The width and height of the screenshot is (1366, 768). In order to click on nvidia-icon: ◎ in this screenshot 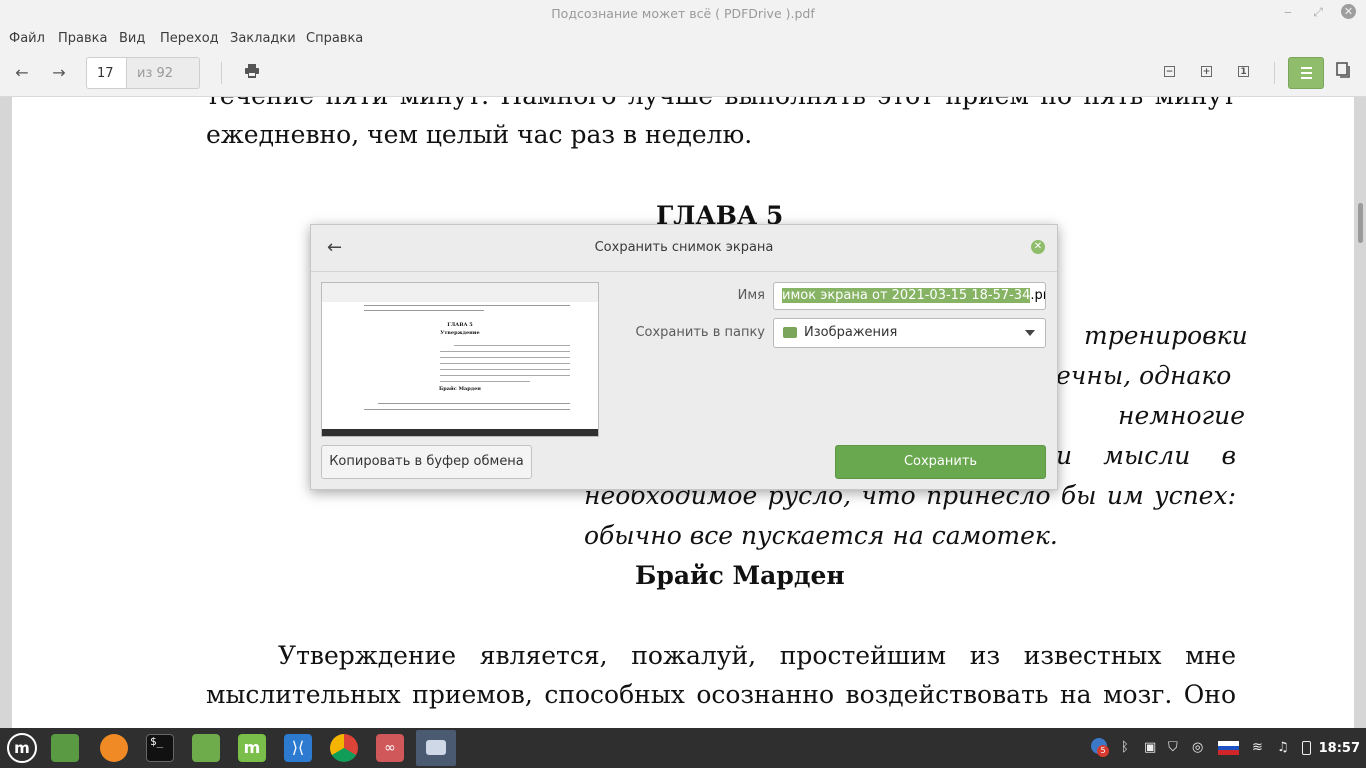, I will do `click(1197, 747)`.